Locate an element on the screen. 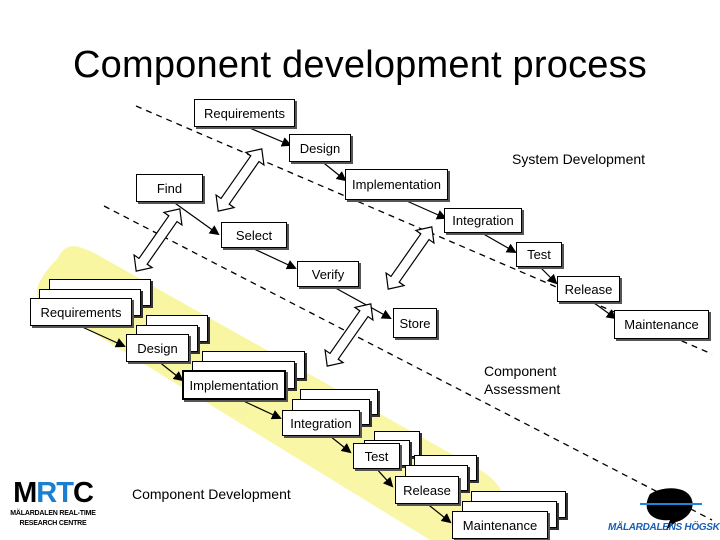  system-step-design: Design is located at coordinates (320, 148).